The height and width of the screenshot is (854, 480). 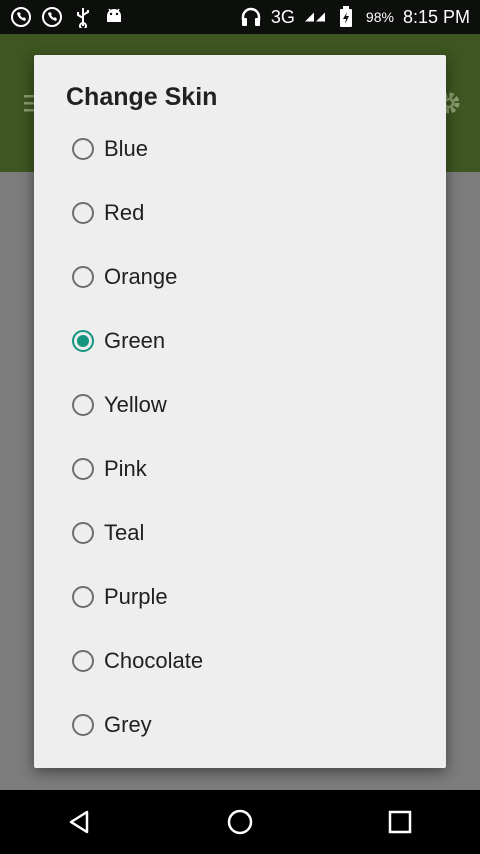 I want to click on network-type: 3G, so click(x=282, y=16).